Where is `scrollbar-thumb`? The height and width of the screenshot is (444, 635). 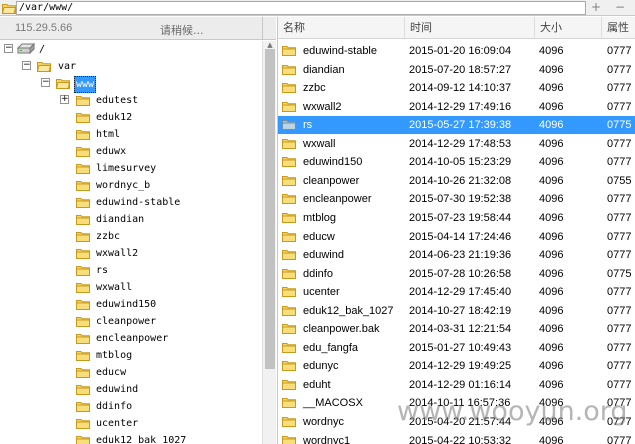
scrollbar-thumb is located at coordinates (270, 209).